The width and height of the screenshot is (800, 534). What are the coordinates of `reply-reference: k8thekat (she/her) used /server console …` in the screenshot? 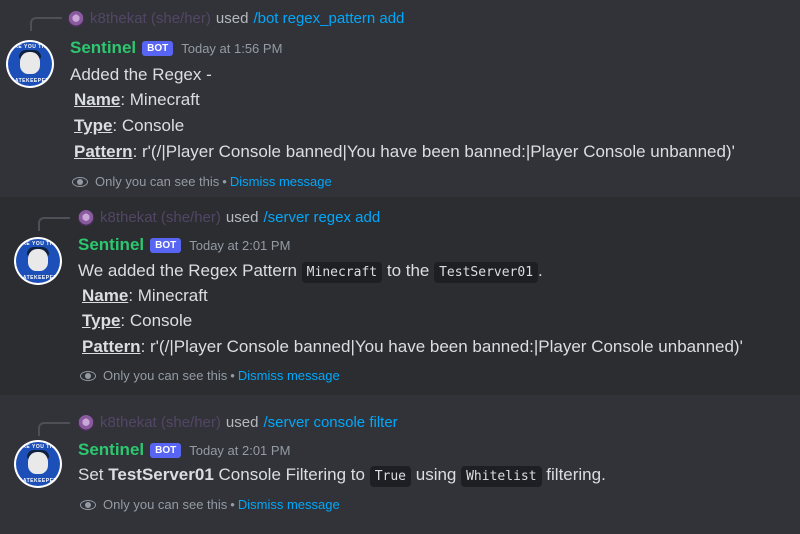 It's located at (238, 422).